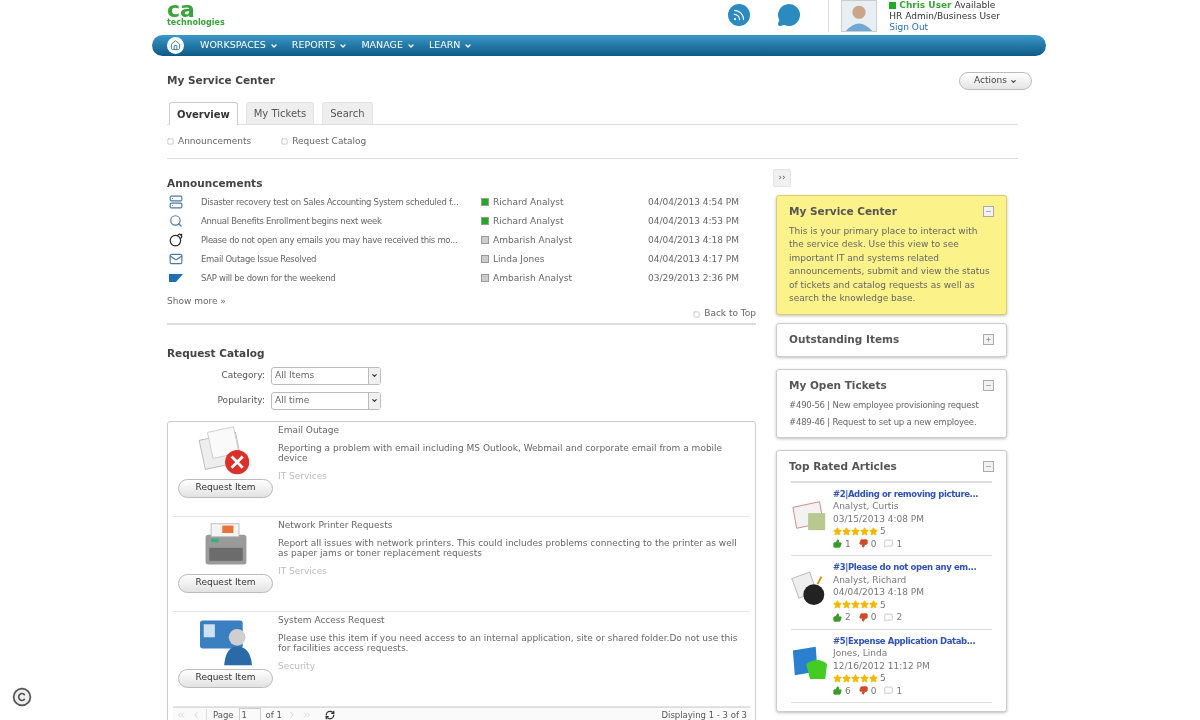 The width and height of the screenshot is (1200, 720). I want to click on catalog-item-category: Security, so click(297, 665).